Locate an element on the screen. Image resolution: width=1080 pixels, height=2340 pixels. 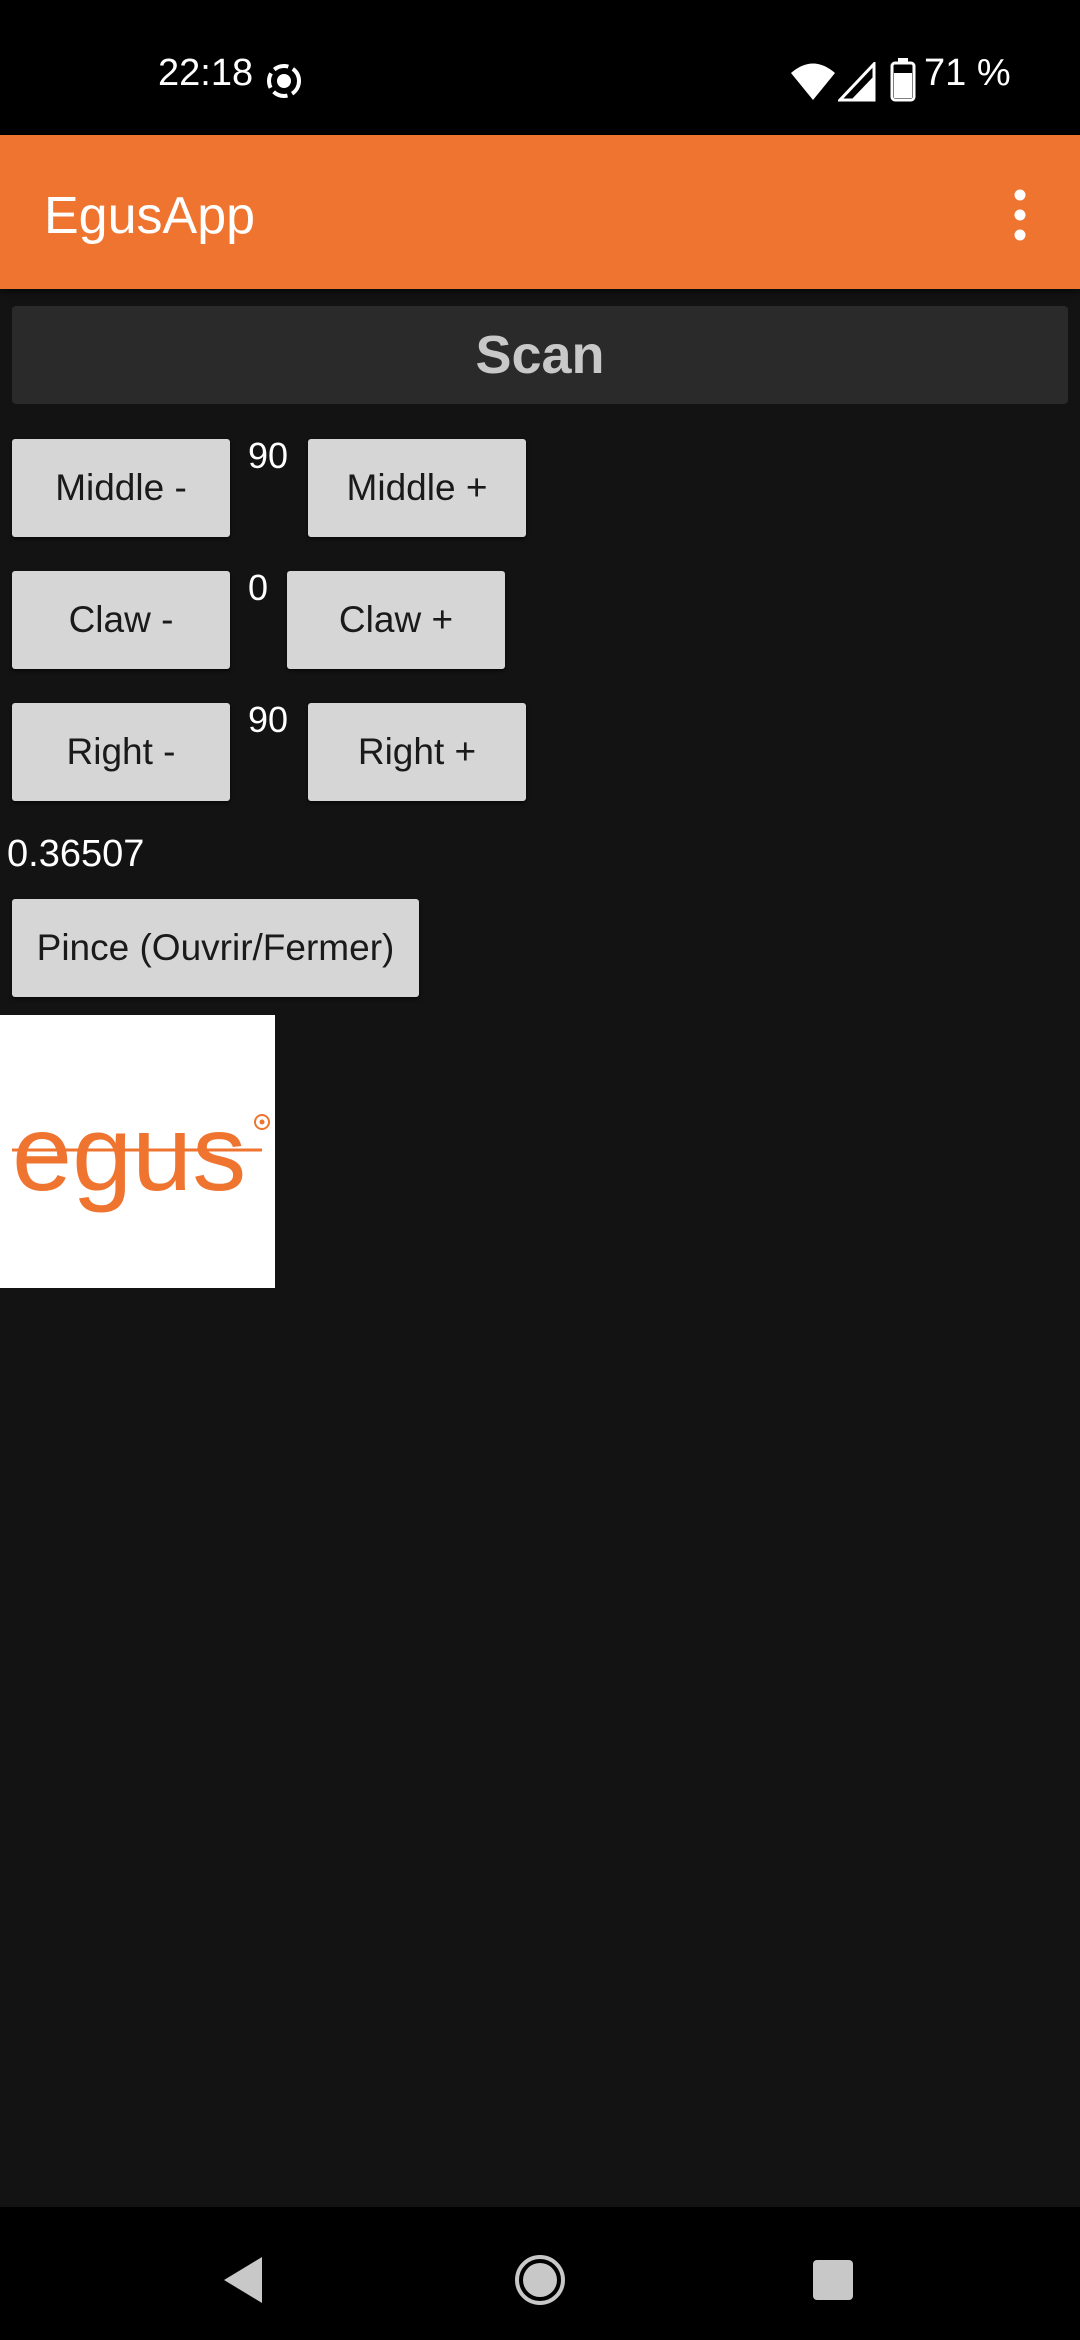
middle-minus-button: Middle - is located at coordinates (121, 488).